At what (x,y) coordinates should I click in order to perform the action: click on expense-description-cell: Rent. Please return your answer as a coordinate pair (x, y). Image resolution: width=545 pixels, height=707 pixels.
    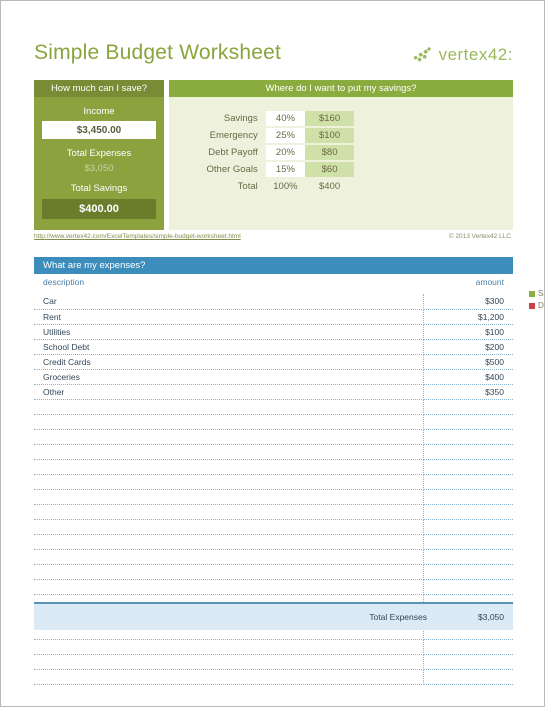
    Looking at the image, I should click on (229, 317).